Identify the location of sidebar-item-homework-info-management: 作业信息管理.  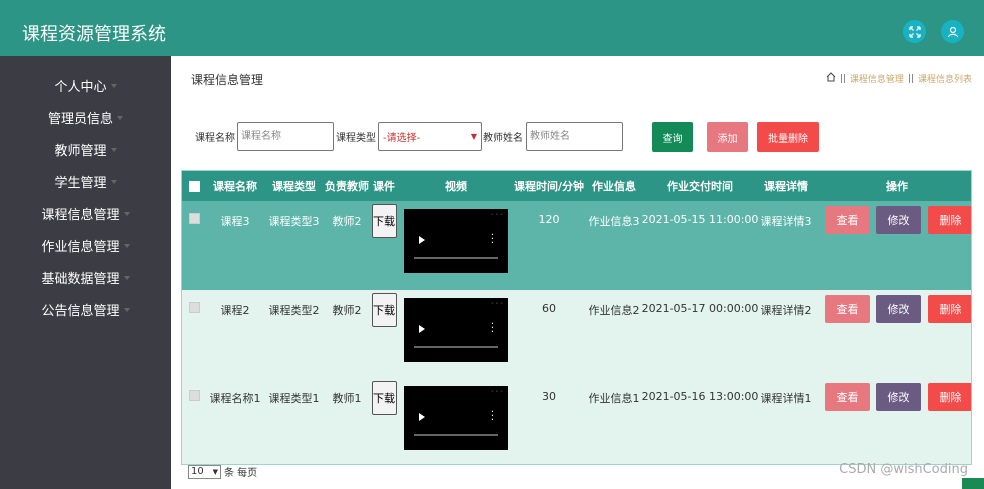
(85, 245).